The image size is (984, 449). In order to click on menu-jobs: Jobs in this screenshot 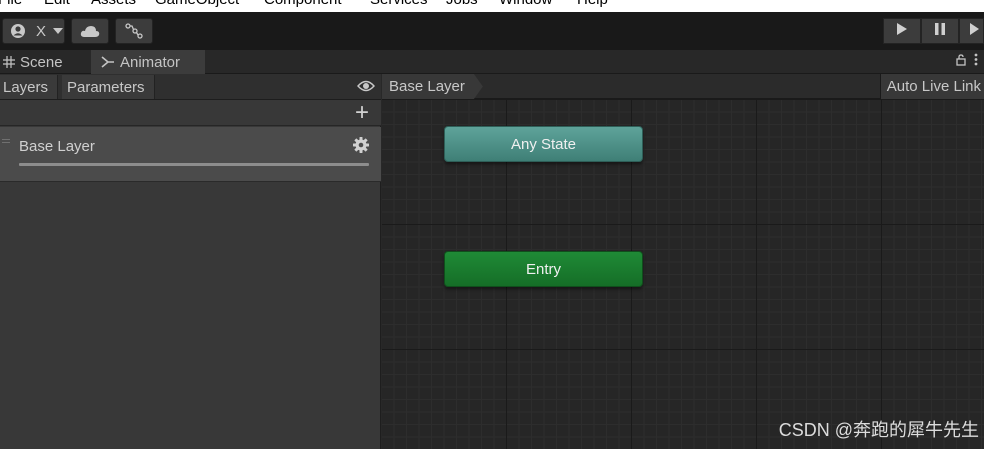, I will do `click(462, 4)`.